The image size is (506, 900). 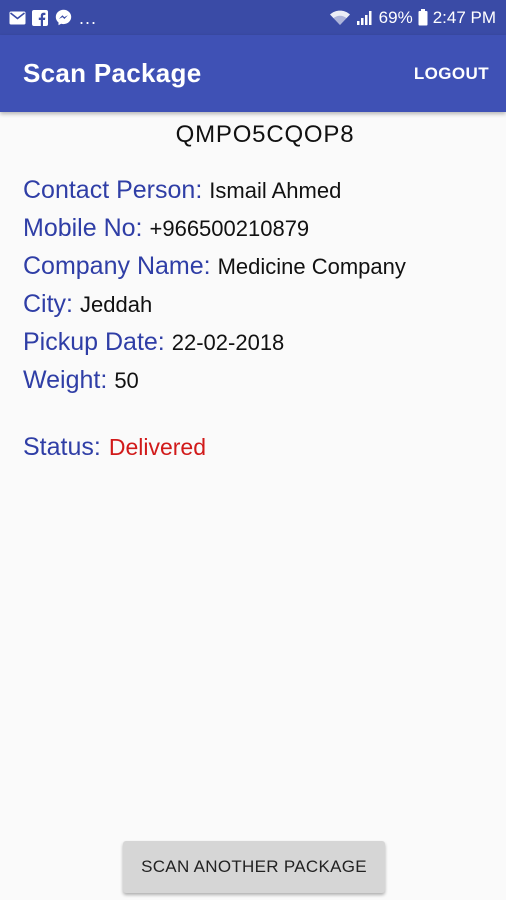 What do you see at coordinates (451, 74) in the screenshot?
I see `logout-button: LOGOUT` at bounding box center [451, 74].